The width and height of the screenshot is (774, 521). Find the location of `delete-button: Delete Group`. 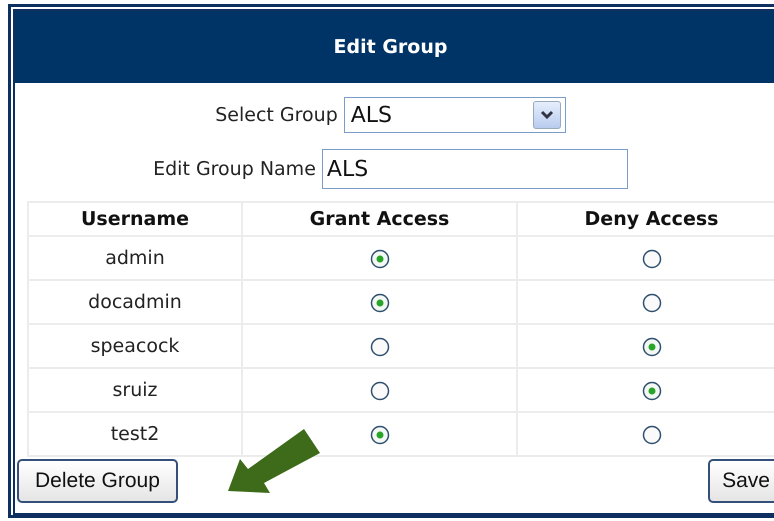

delete-button: Delete Group is located at coordinates (97, 481).